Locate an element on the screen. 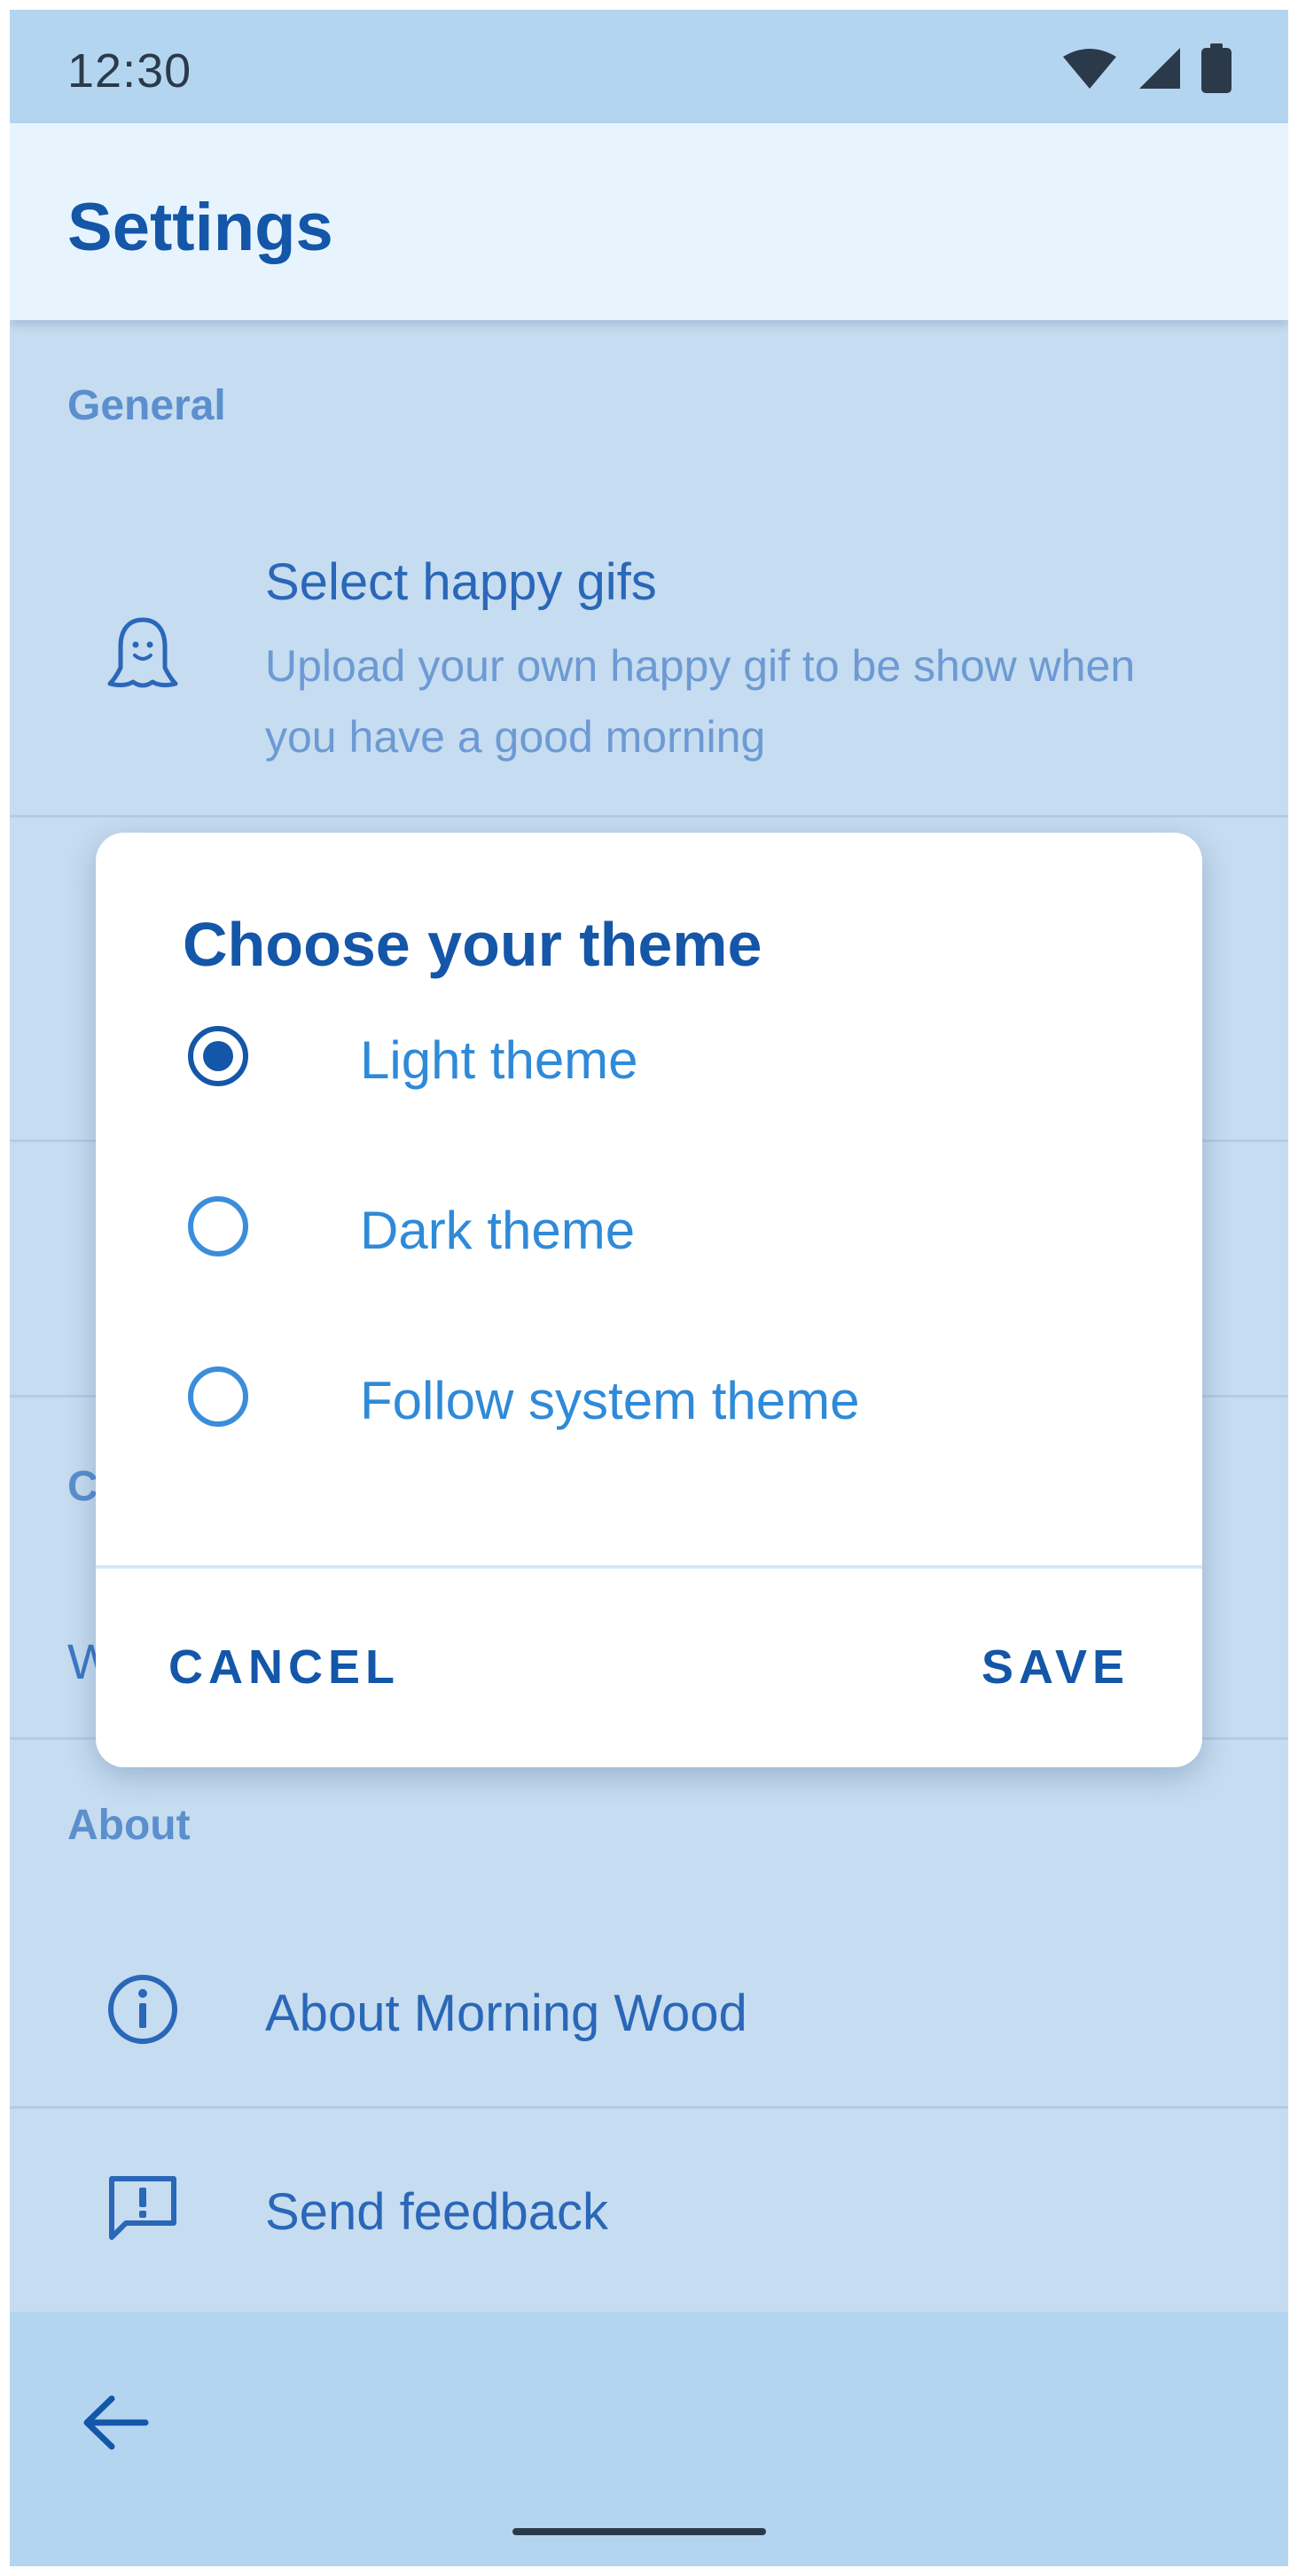 Image resolution: width=1298 pixels, height=2576 pixels. theme-option-system: Follow system theme is located at coordinates (649, 1404).